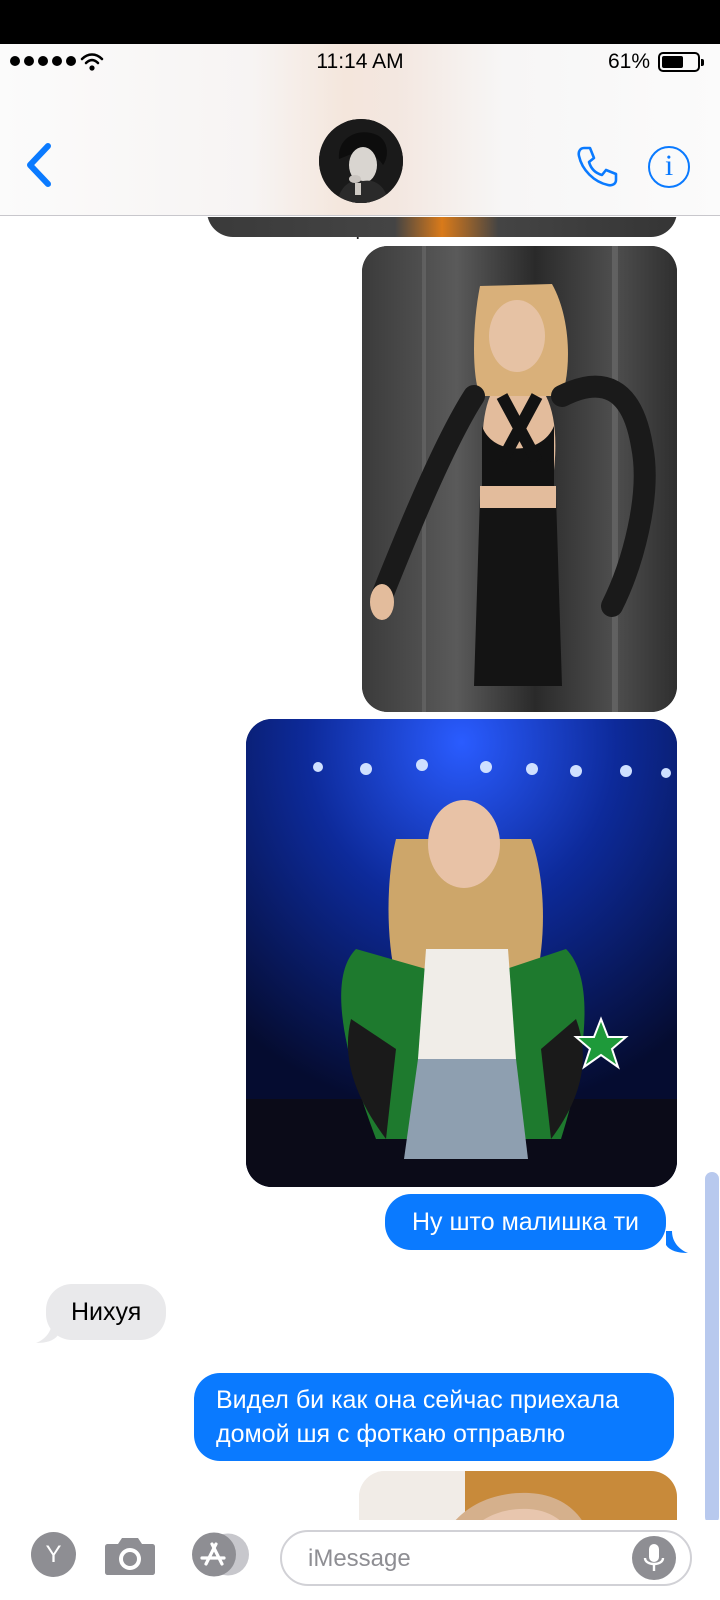 The image size is (720, 1600). I want to click on message-input-placeholder: iMessage, so click(359, 1558).